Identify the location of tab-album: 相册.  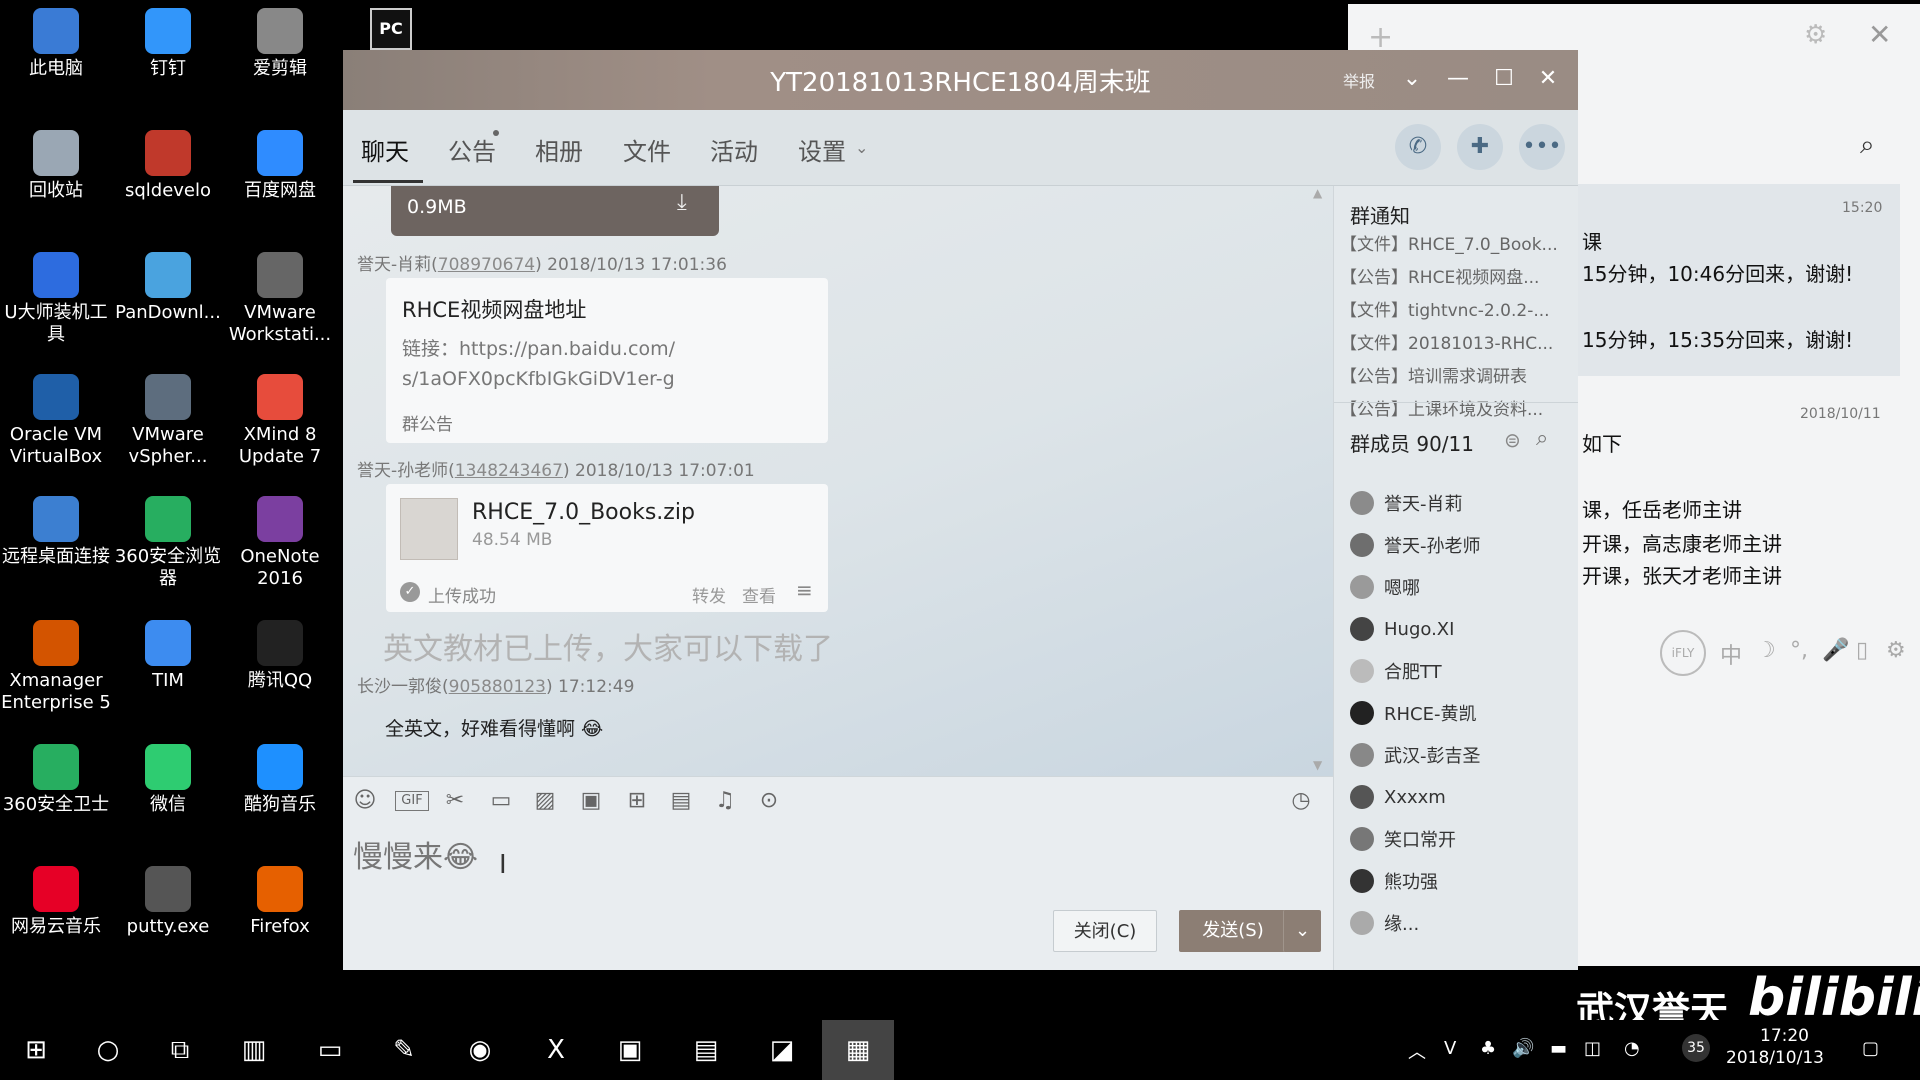
(559, 149).